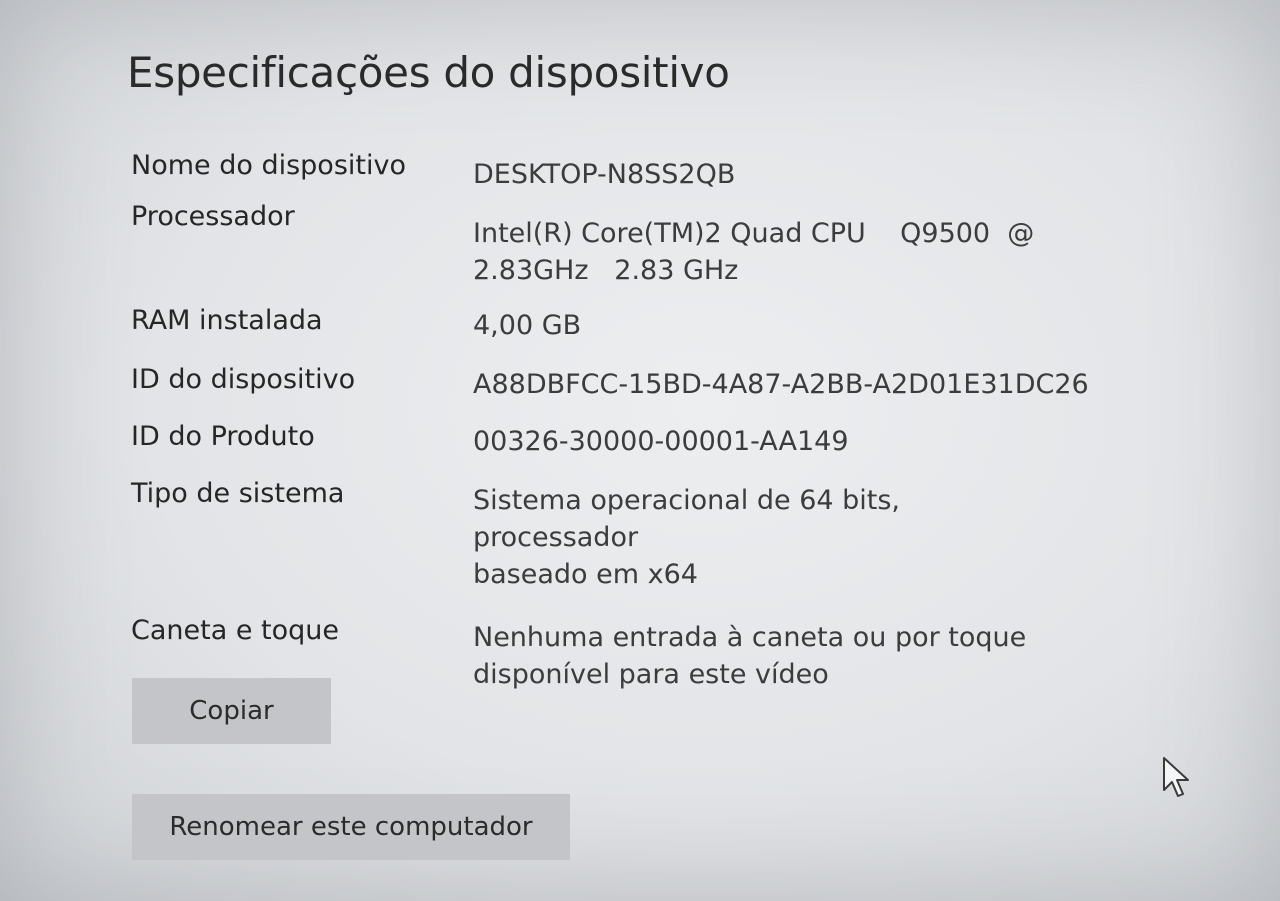 The image size is (1280, 901). Describe the element at coordinates (235, 630) in the screenshot. I see `spec-label: Caneta e toque` at that location.